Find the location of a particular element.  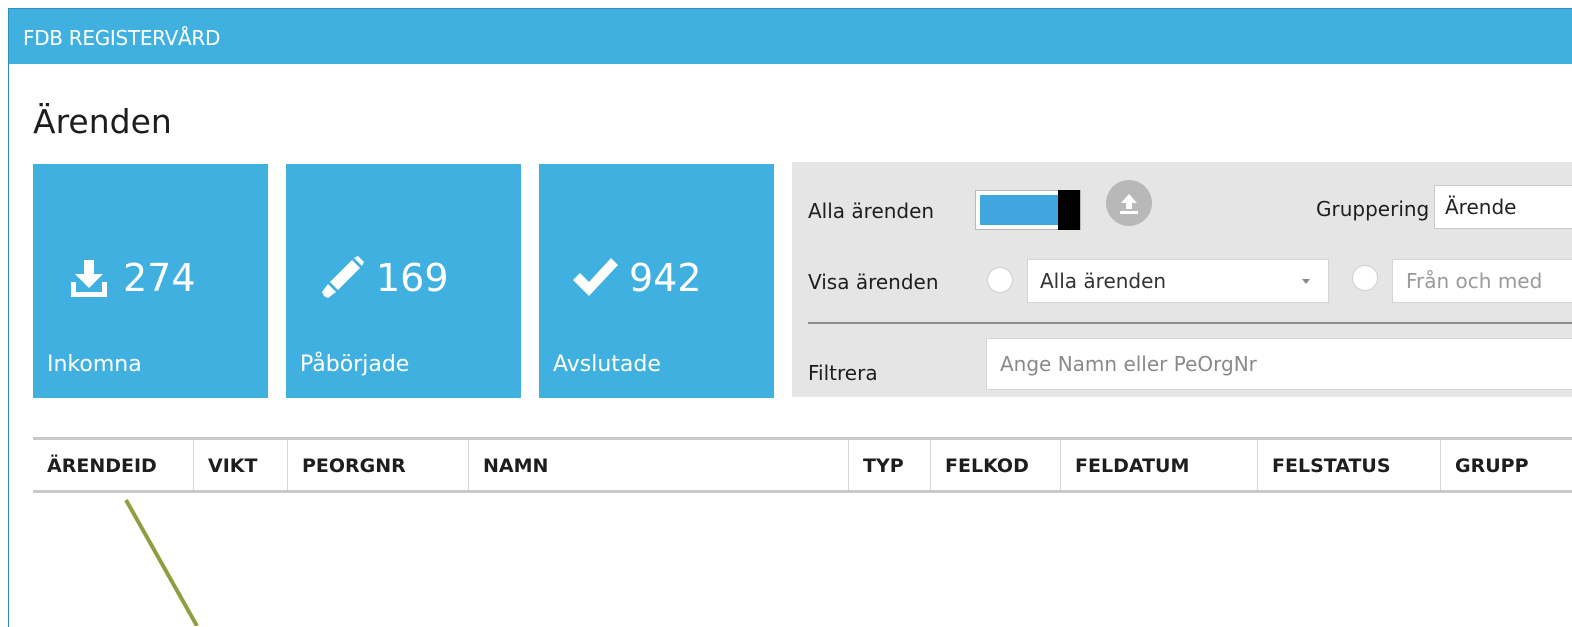

tile-count-row: 942 is located at coordinates (636, 278).